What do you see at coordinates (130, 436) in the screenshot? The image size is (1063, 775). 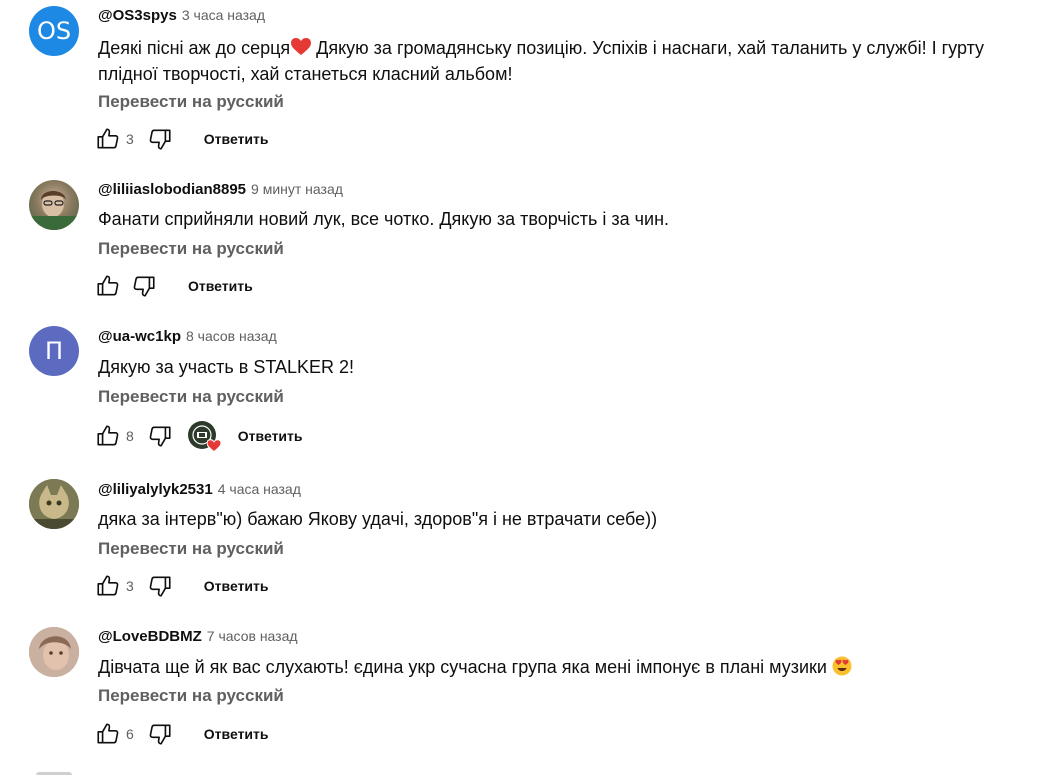 I see `like-count: 8` at bounding box center [130, 436].